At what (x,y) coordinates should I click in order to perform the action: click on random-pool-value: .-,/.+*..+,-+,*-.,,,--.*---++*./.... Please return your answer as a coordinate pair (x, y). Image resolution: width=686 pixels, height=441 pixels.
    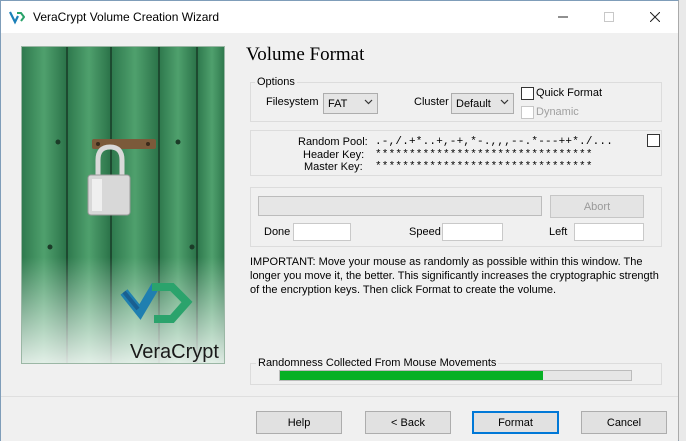
    Looking at the image, I should click on (494, 142).